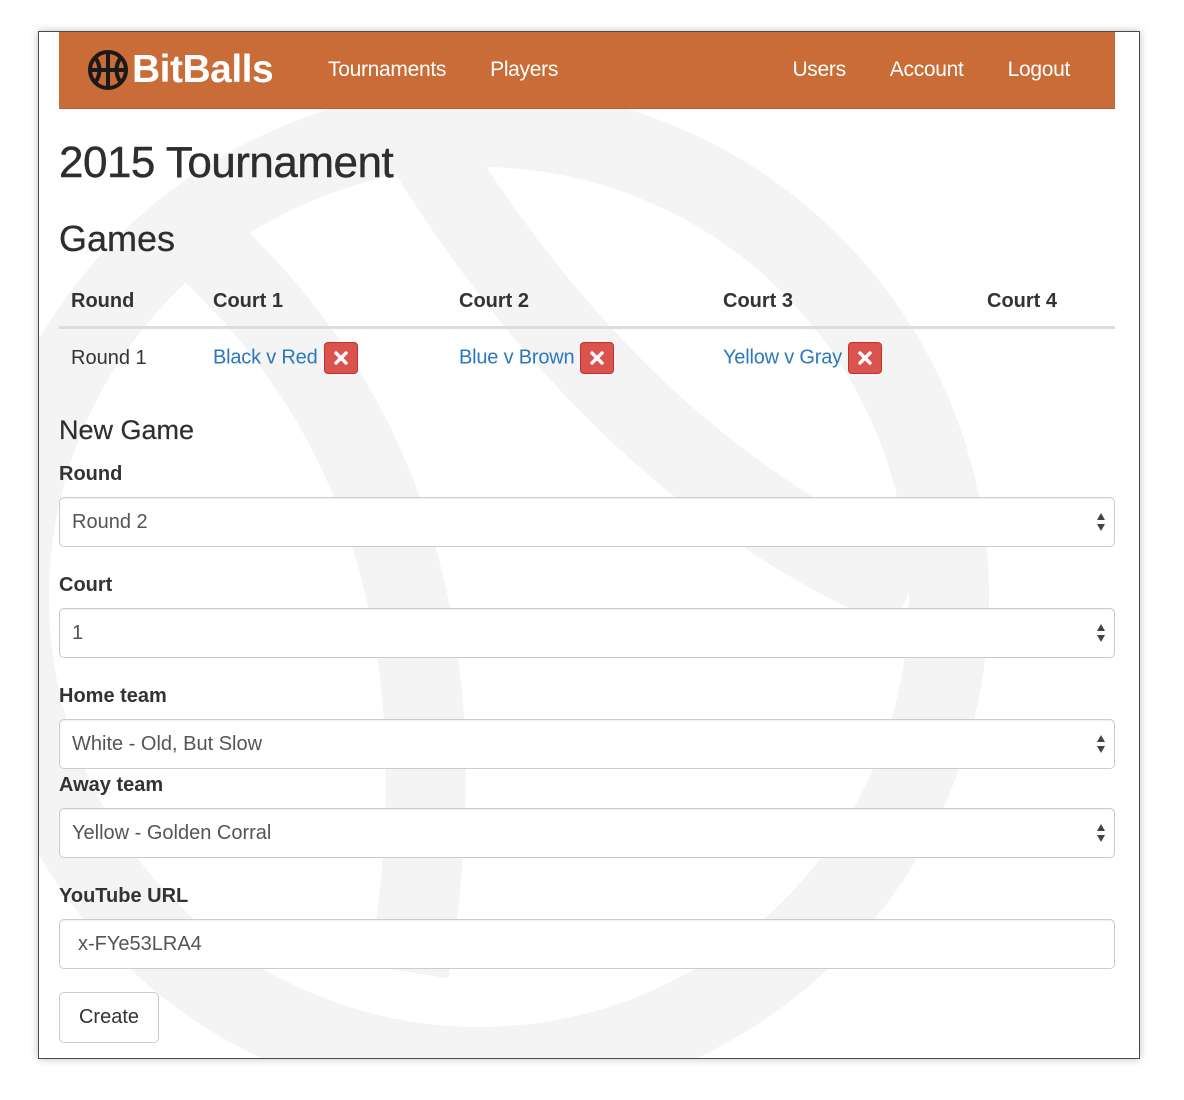  What do you see at coordinates (587, 944) in the screenshot?
I see `youtube-url-input: x-FYe53LRA4` at bounding box center [587, 944].